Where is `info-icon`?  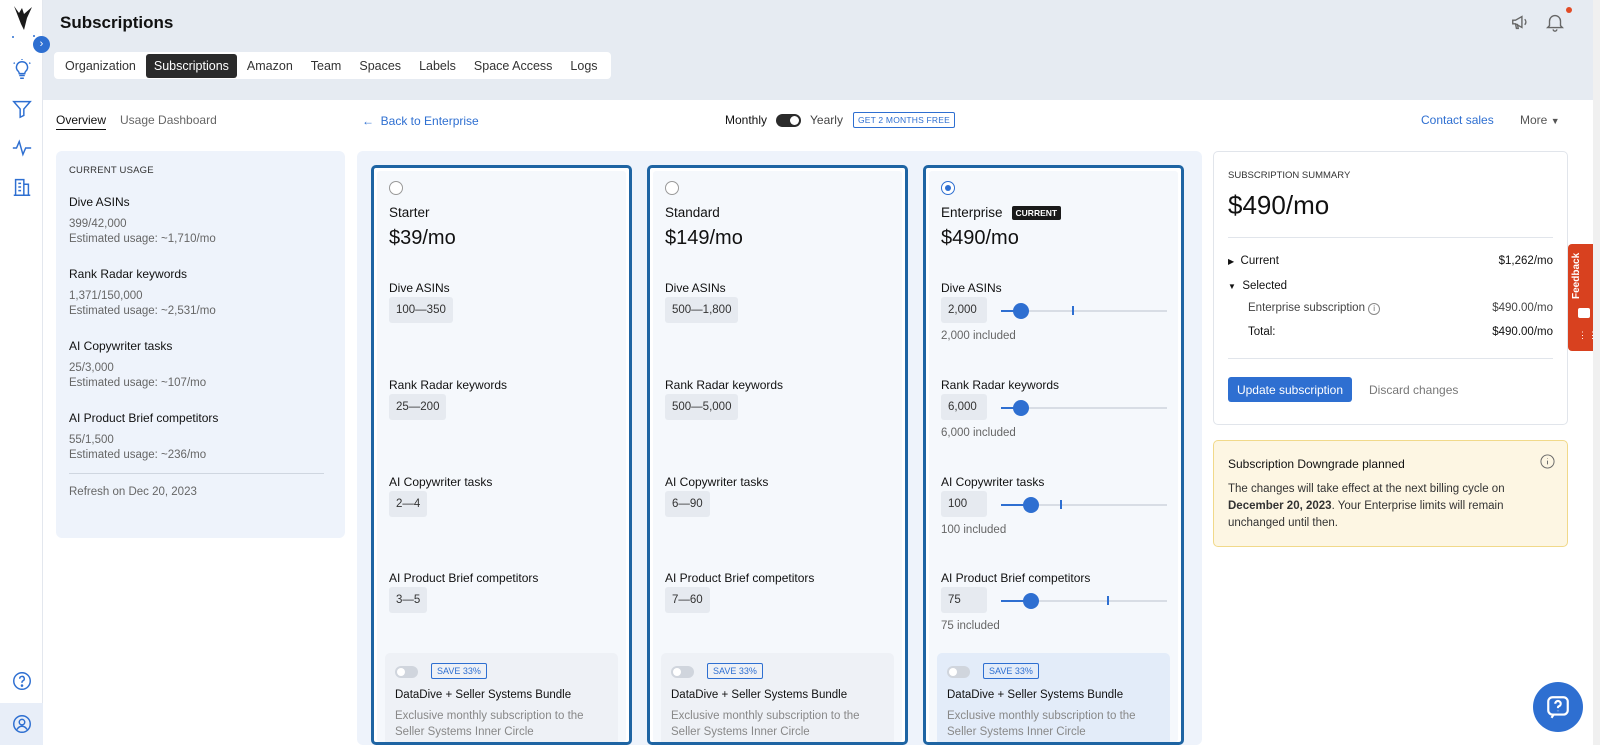
info-icon is located at coordinates (1547, 461).